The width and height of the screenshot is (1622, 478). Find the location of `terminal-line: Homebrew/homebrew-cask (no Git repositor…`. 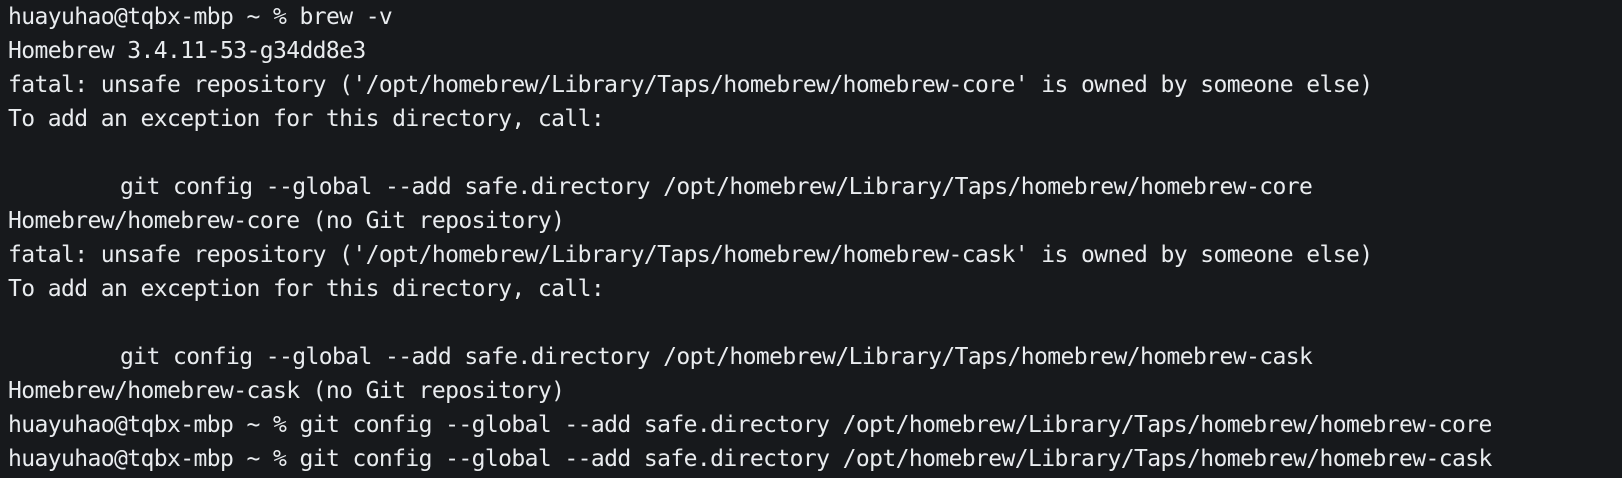

terminal-line: Homebrew/homebrew-cask (no Git repositor… is located at coordinates (286, 391).